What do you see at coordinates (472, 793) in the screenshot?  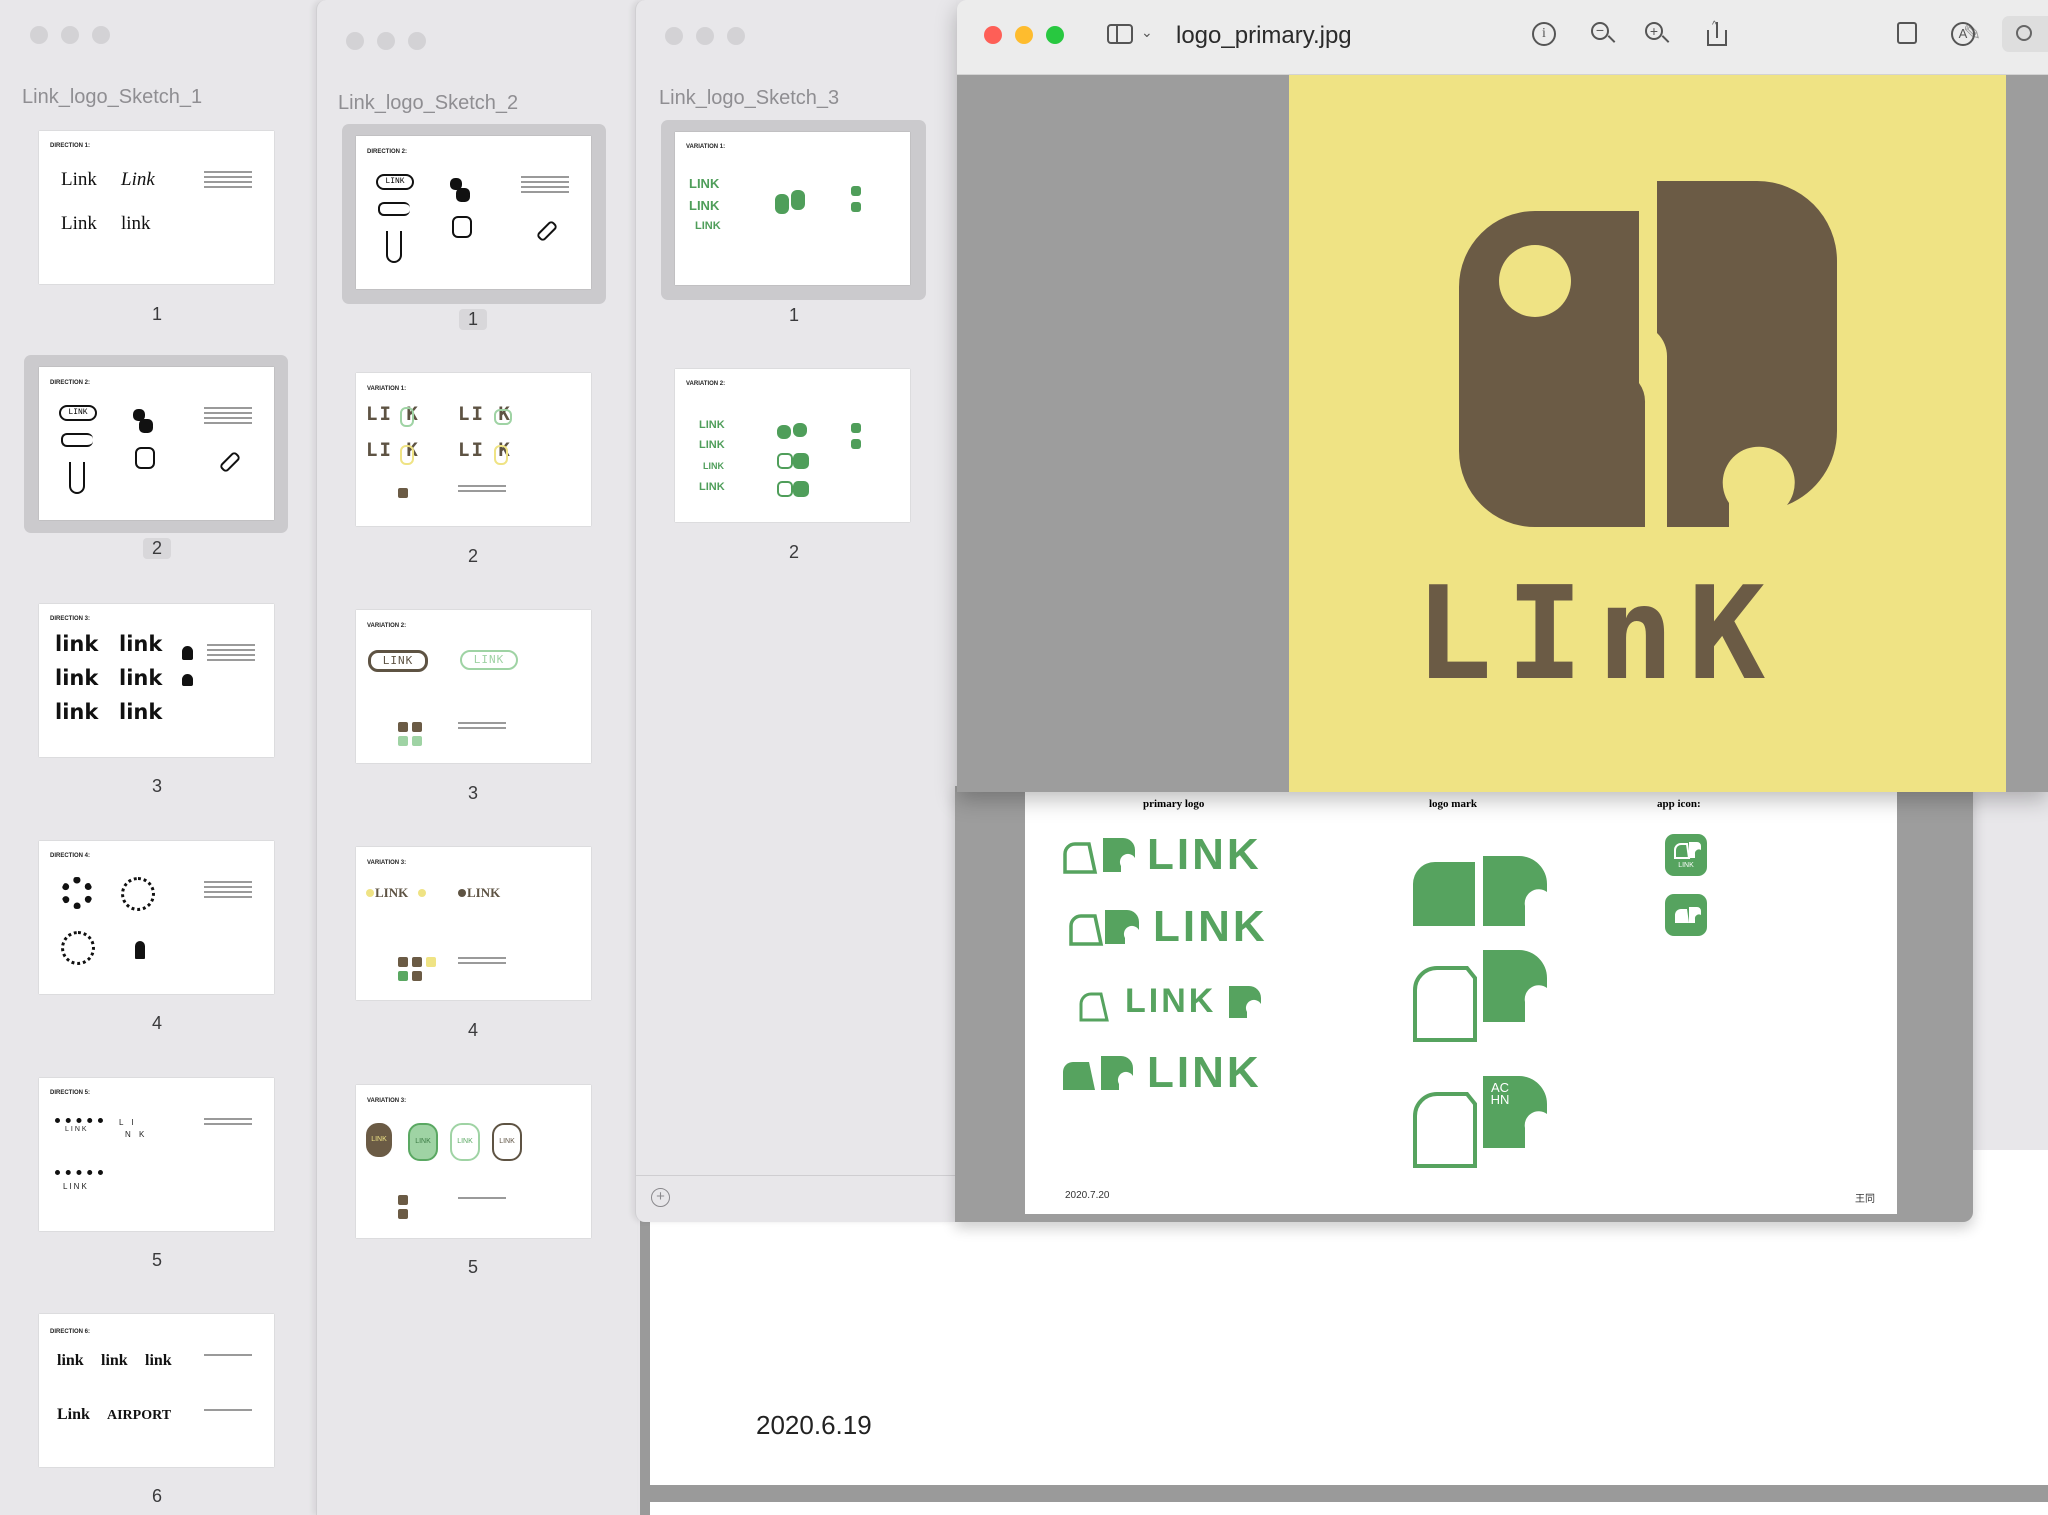 I see `page-number: 3` at bounding box center [472, 793].